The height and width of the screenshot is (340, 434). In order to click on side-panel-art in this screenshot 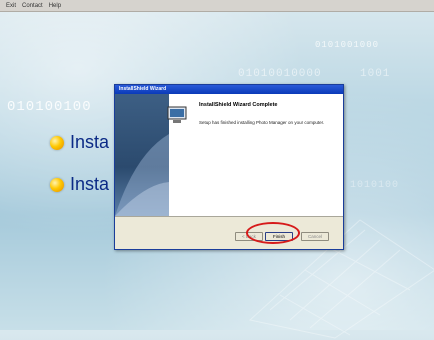, I will do `click(142, 175)`.